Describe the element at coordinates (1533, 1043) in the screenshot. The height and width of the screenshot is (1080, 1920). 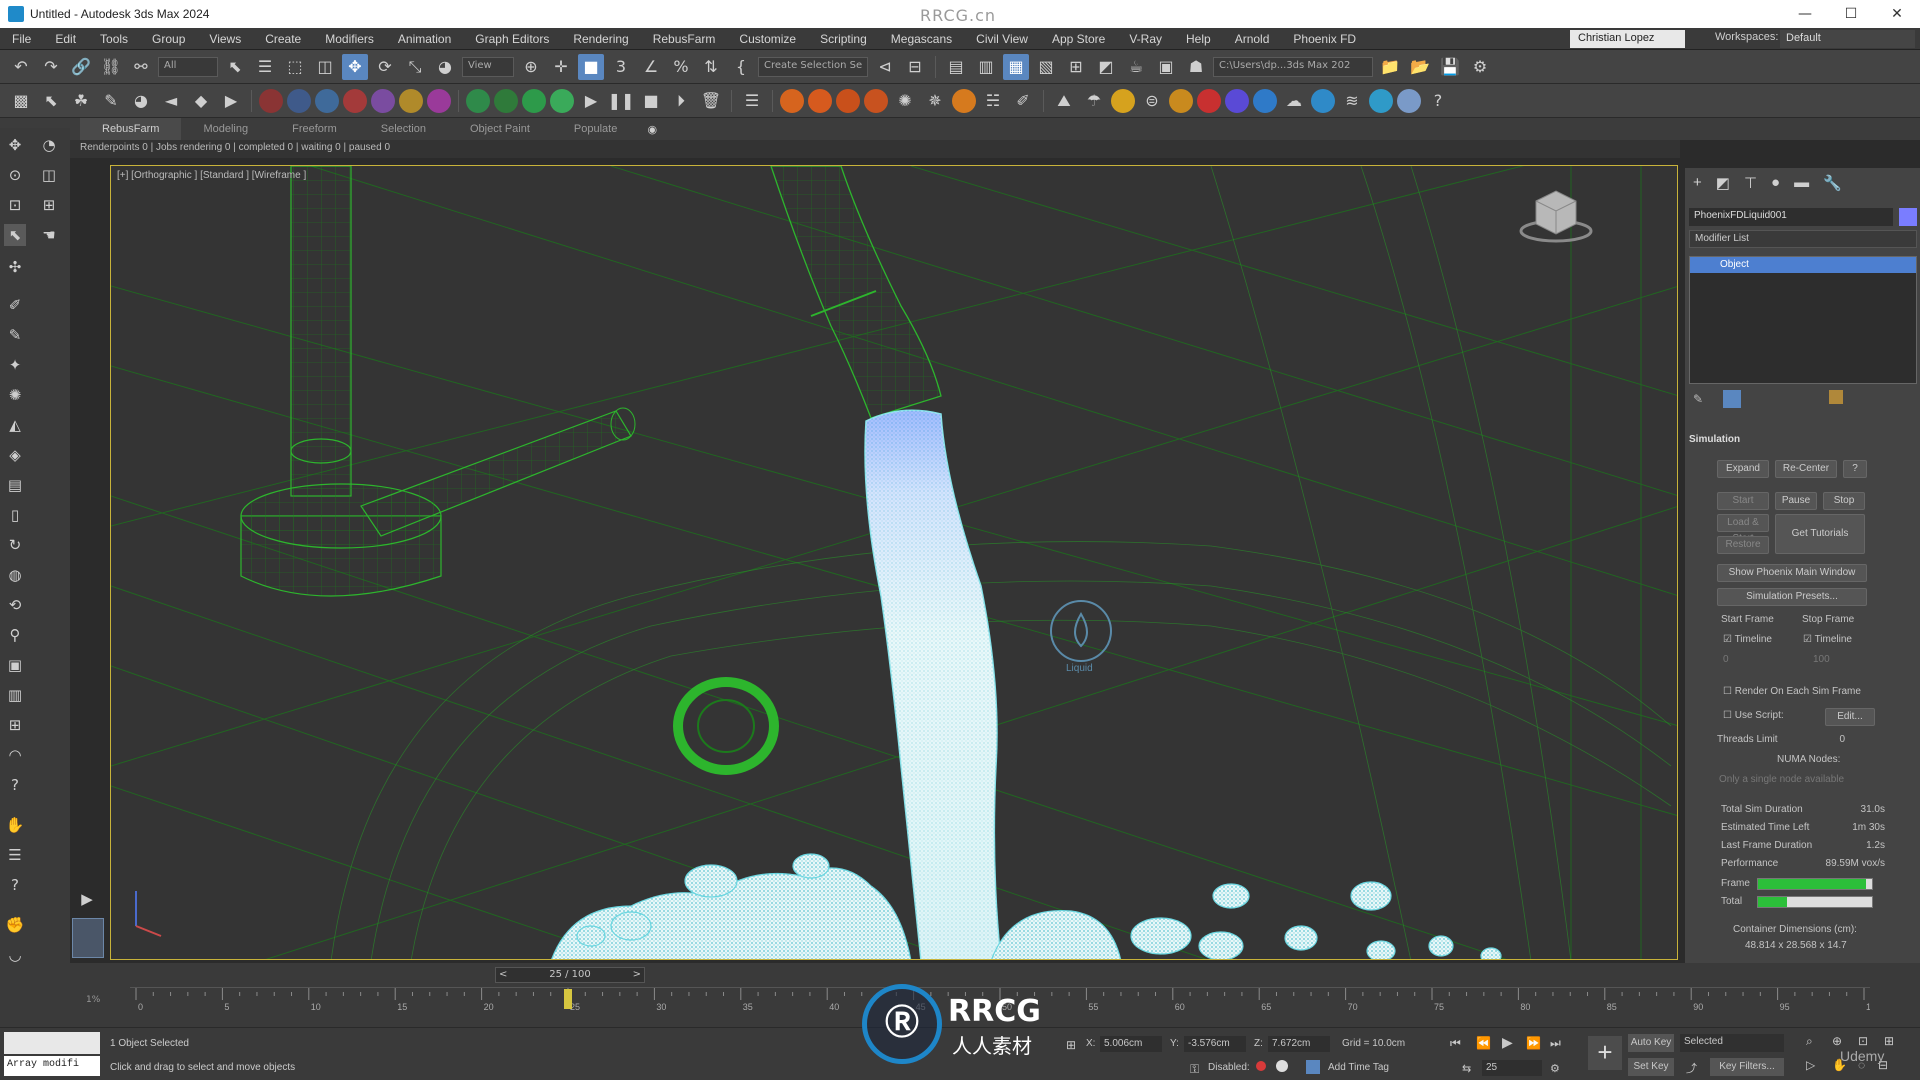
I see `next-frame-button-icon: ⏩` at that location.